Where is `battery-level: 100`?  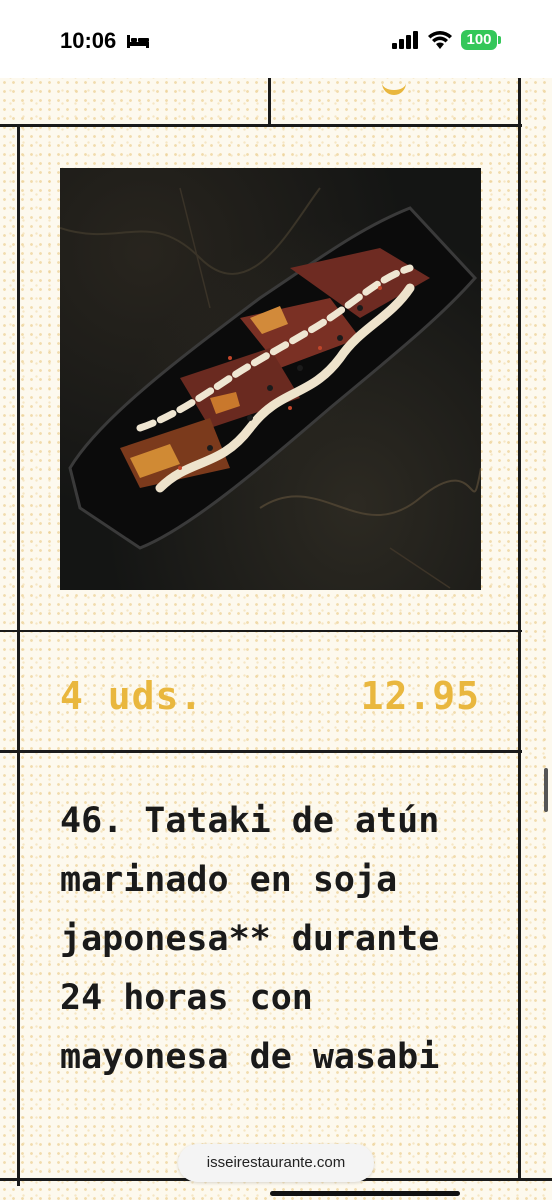
battery-level: 100 is located at coordinates (479, 39).